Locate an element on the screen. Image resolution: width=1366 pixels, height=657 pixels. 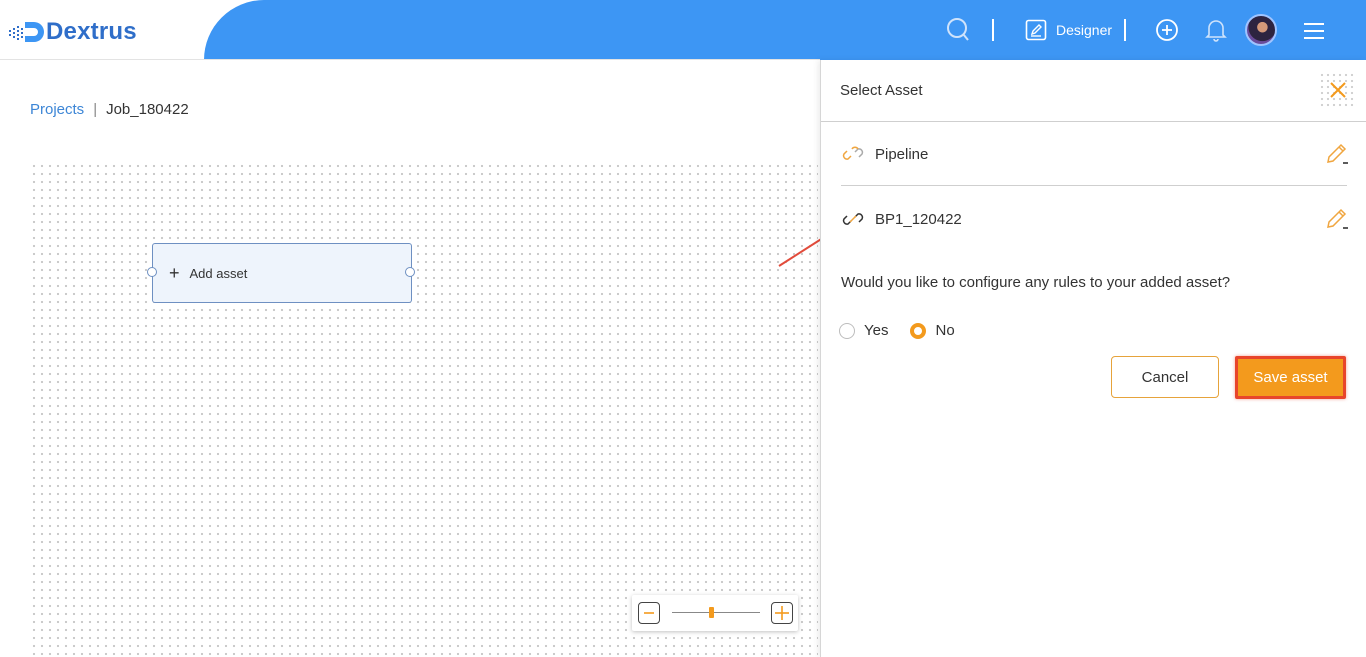
zoom-slider-track is located at coordinates (716, 612).